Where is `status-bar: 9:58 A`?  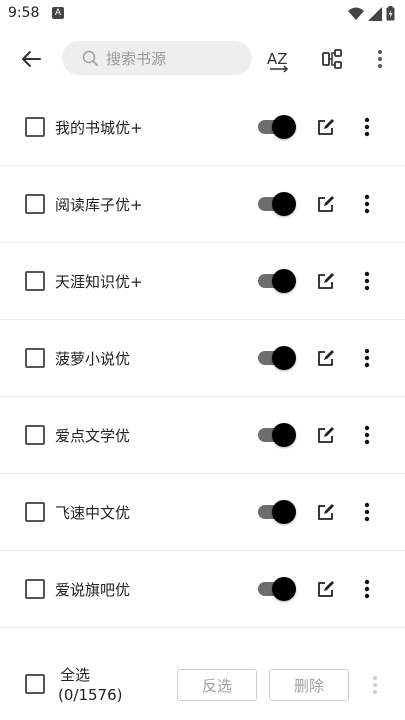 status-bar: 9:58 A is located at coordinates (202, 14).